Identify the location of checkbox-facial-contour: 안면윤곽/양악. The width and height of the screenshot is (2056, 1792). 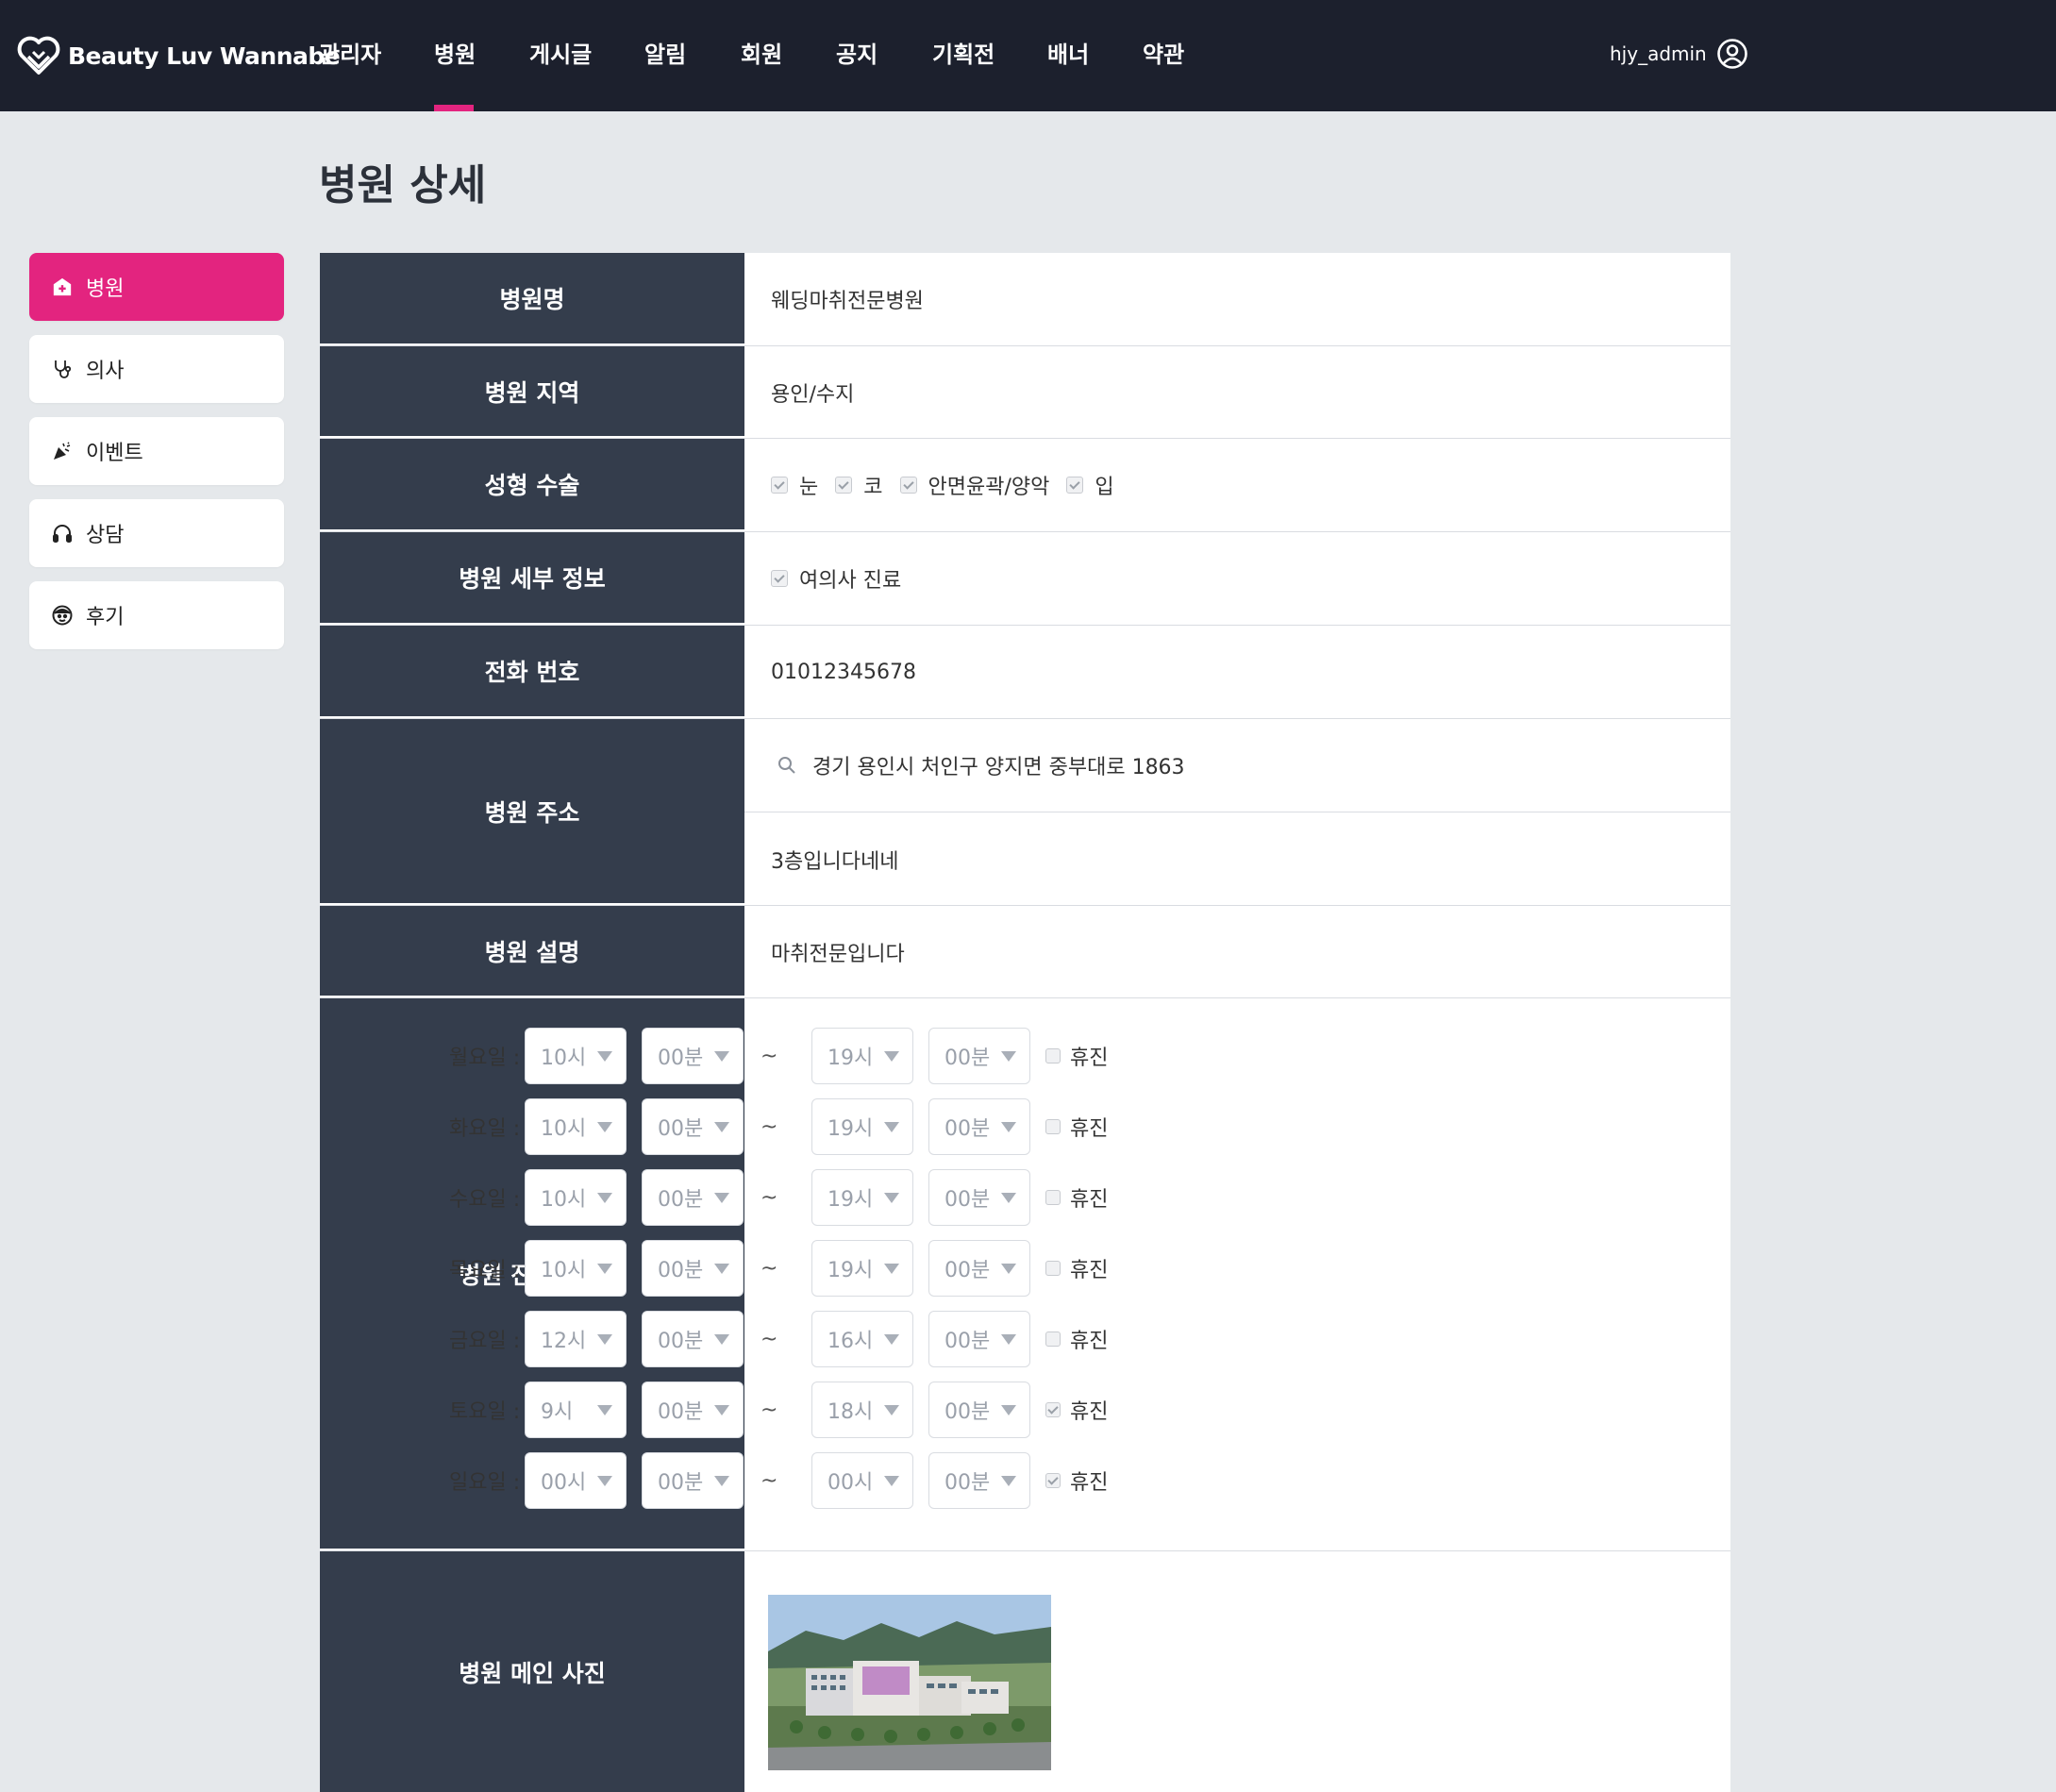
(974, 485).